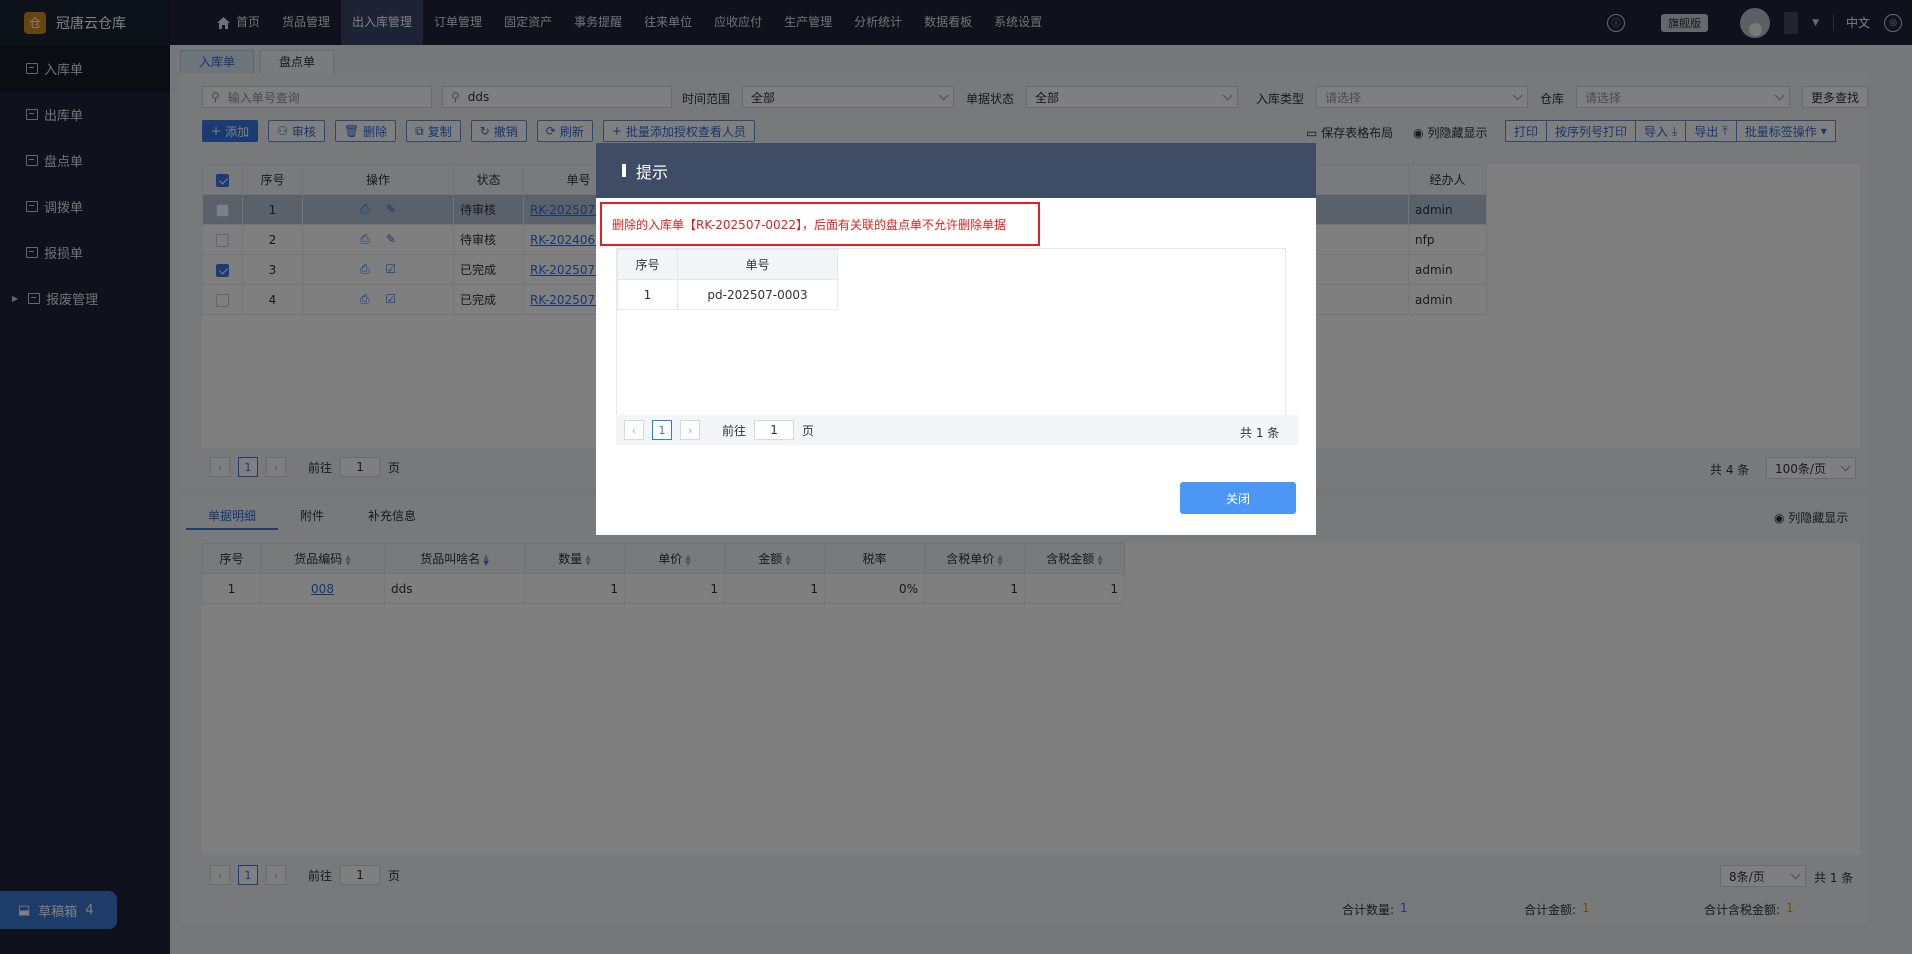 The image size is (1912, 954). Describe the element at coordinates (951, 333) in the screenshot. I see `related-orders-box: 序号 单号 1 pd-202507-0003` at that location.